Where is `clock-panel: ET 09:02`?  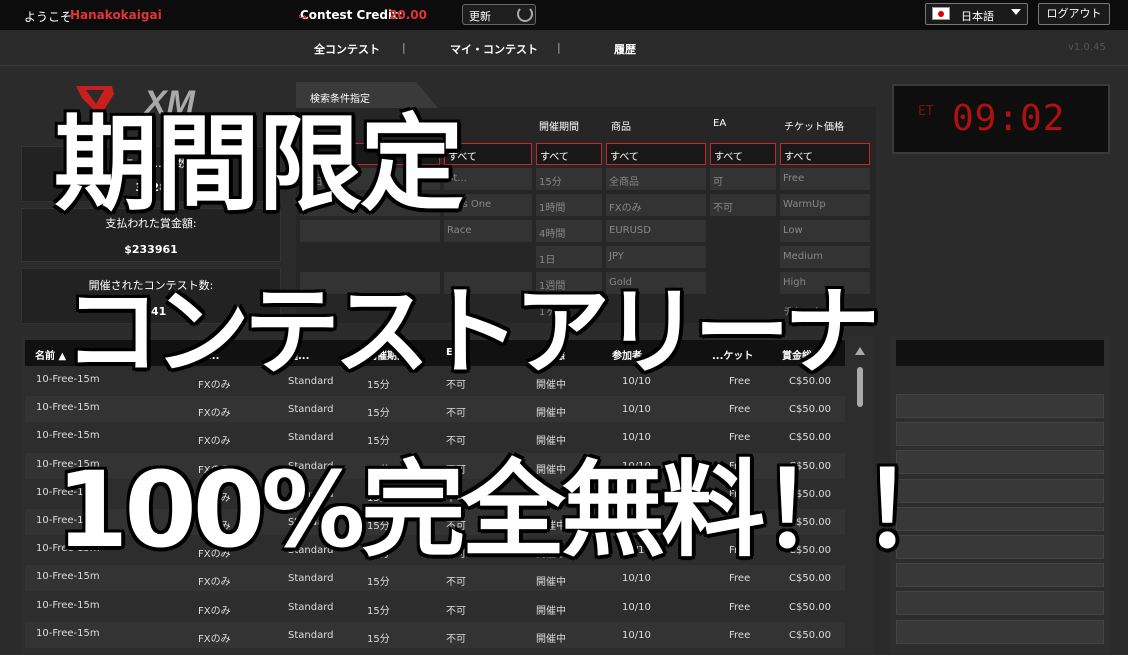 clock-panel: ET 09:02 is located at coordinates (1001, 119).